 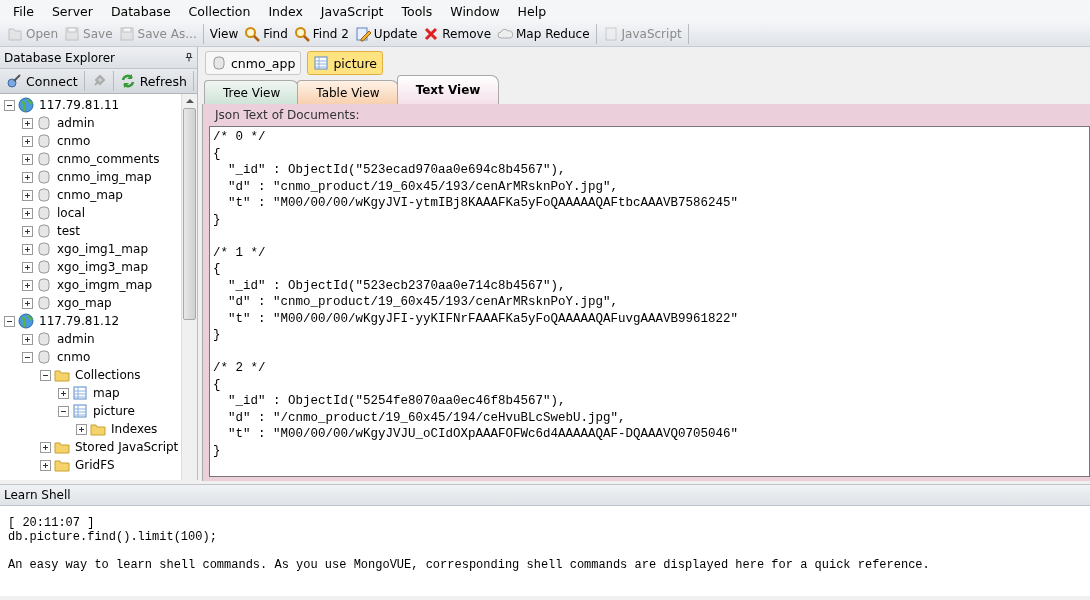 What do you see at coordinates (68, 231) in the screenshot?
I see `tree-item: test` at bounding box center [68, 231].